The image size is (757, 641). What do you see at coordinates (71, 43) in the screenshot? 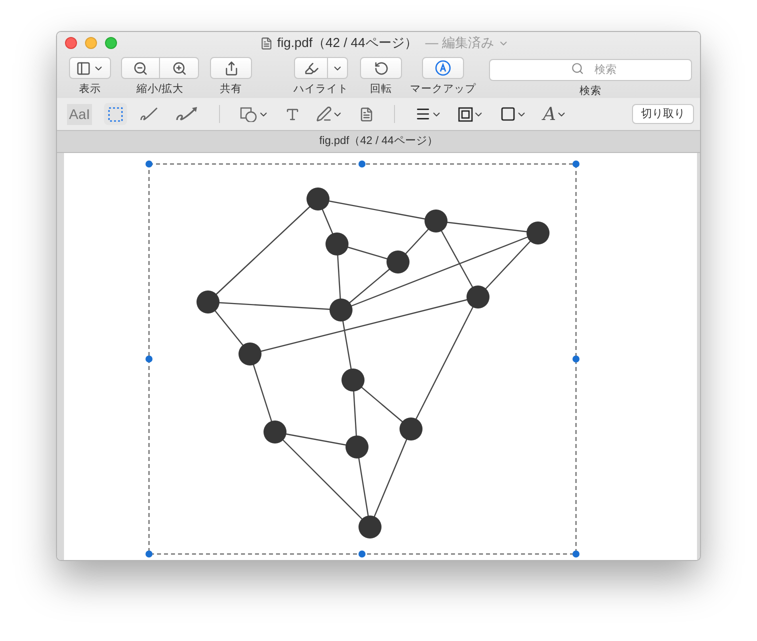
I see `close-button` at bounding box center [71, 43].